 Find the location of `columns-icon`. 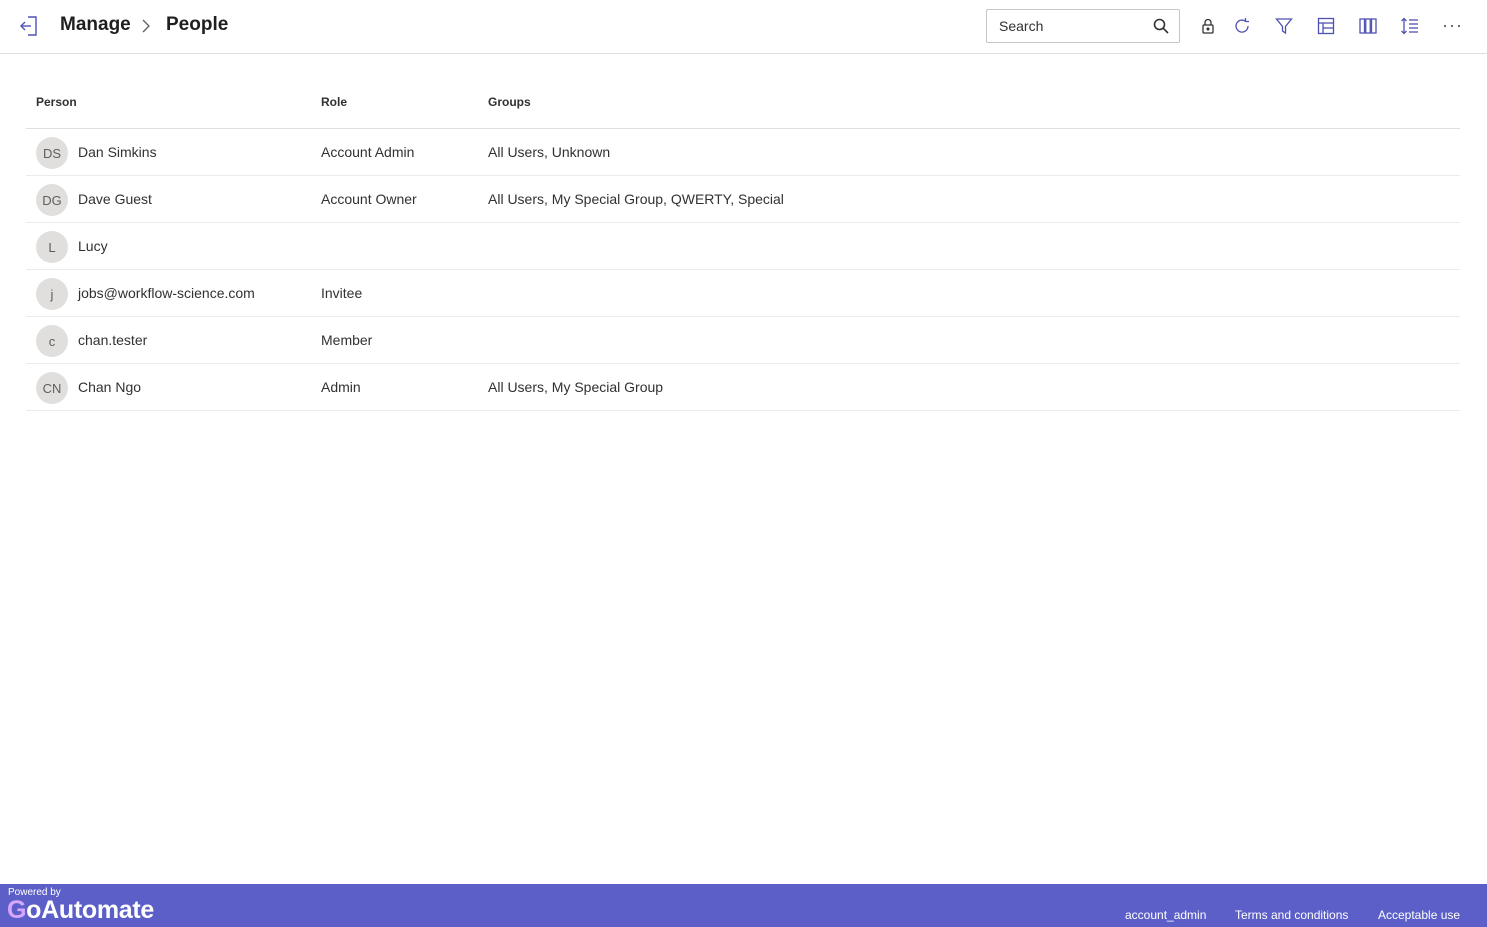

columns-icon is located at coordinates (1368, 26).